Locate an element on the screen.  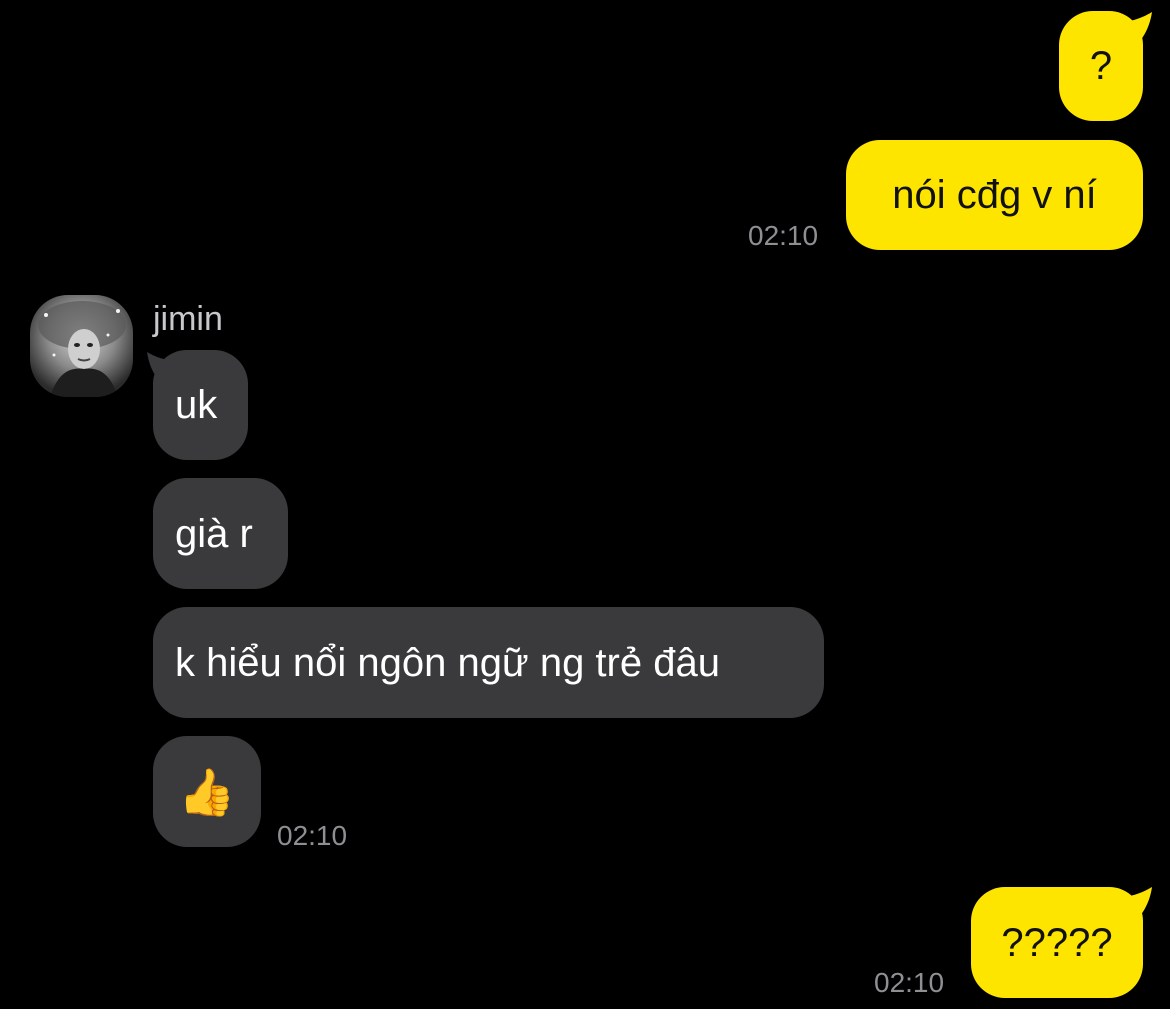
incoming-message-bubble: uk is located at coordinates (200, 405).